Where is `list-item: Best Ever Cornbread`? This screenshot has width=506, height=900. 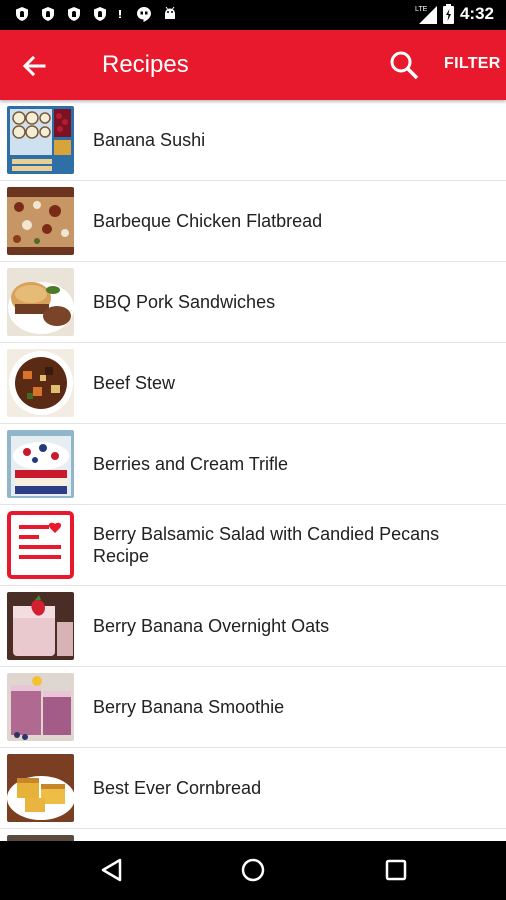
list-item: Best Ever Cornbread is located at coordinates (253, 788).